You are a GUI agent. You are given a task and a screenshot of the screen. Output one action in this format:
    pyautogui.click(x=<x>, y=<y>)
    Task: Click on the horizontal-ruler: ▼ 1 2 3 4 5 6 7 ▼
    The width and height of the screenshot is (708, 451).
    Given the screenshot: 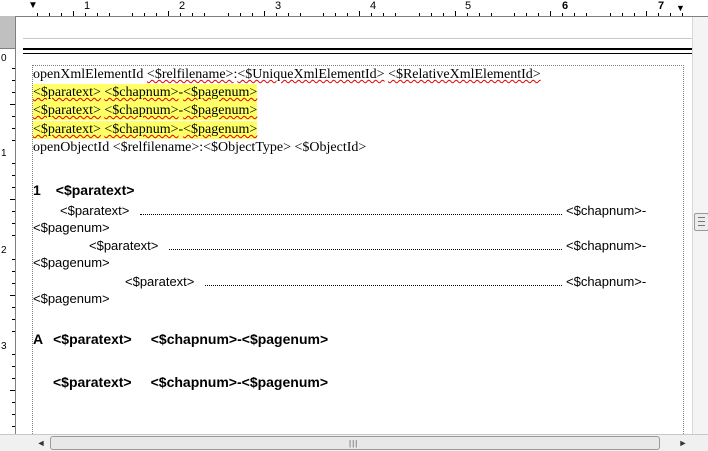 What is the action you would take?
    pyautogui.click(x=354, y=8)
    